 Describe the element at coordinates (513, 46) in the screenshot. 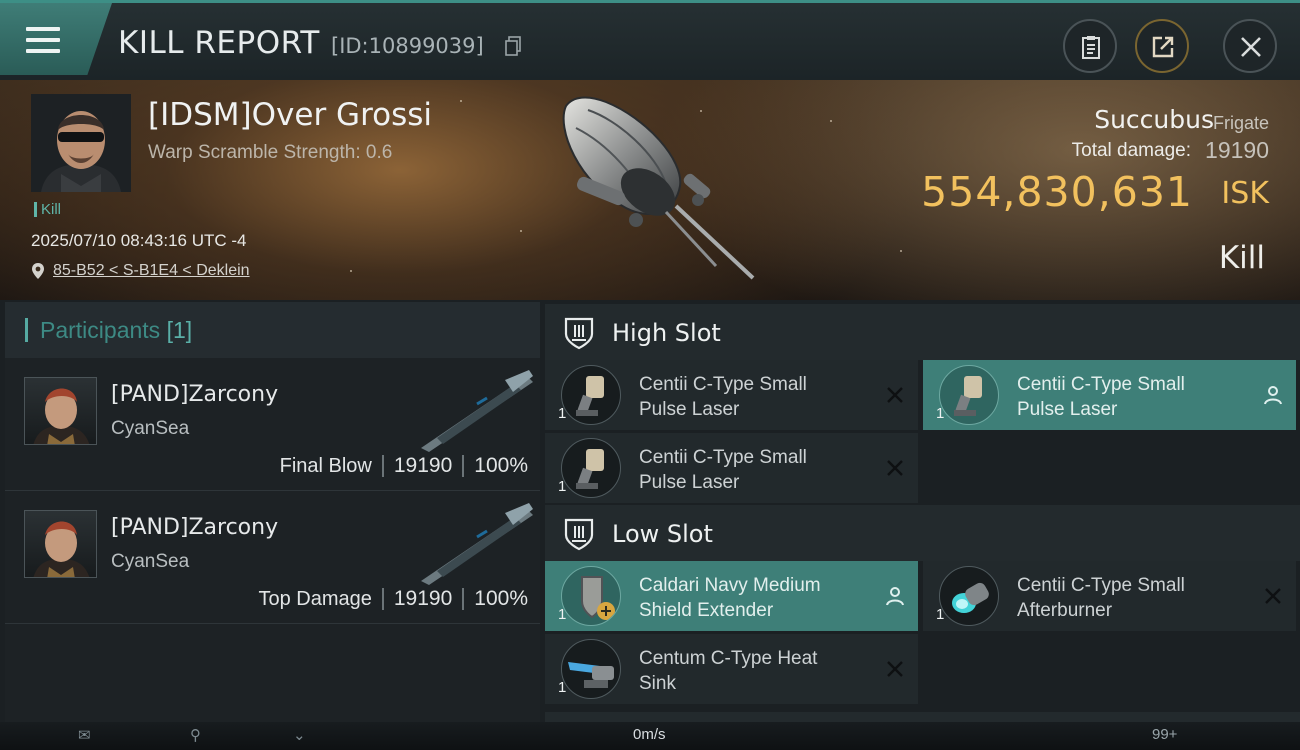

I see `copy-icon` at that location.